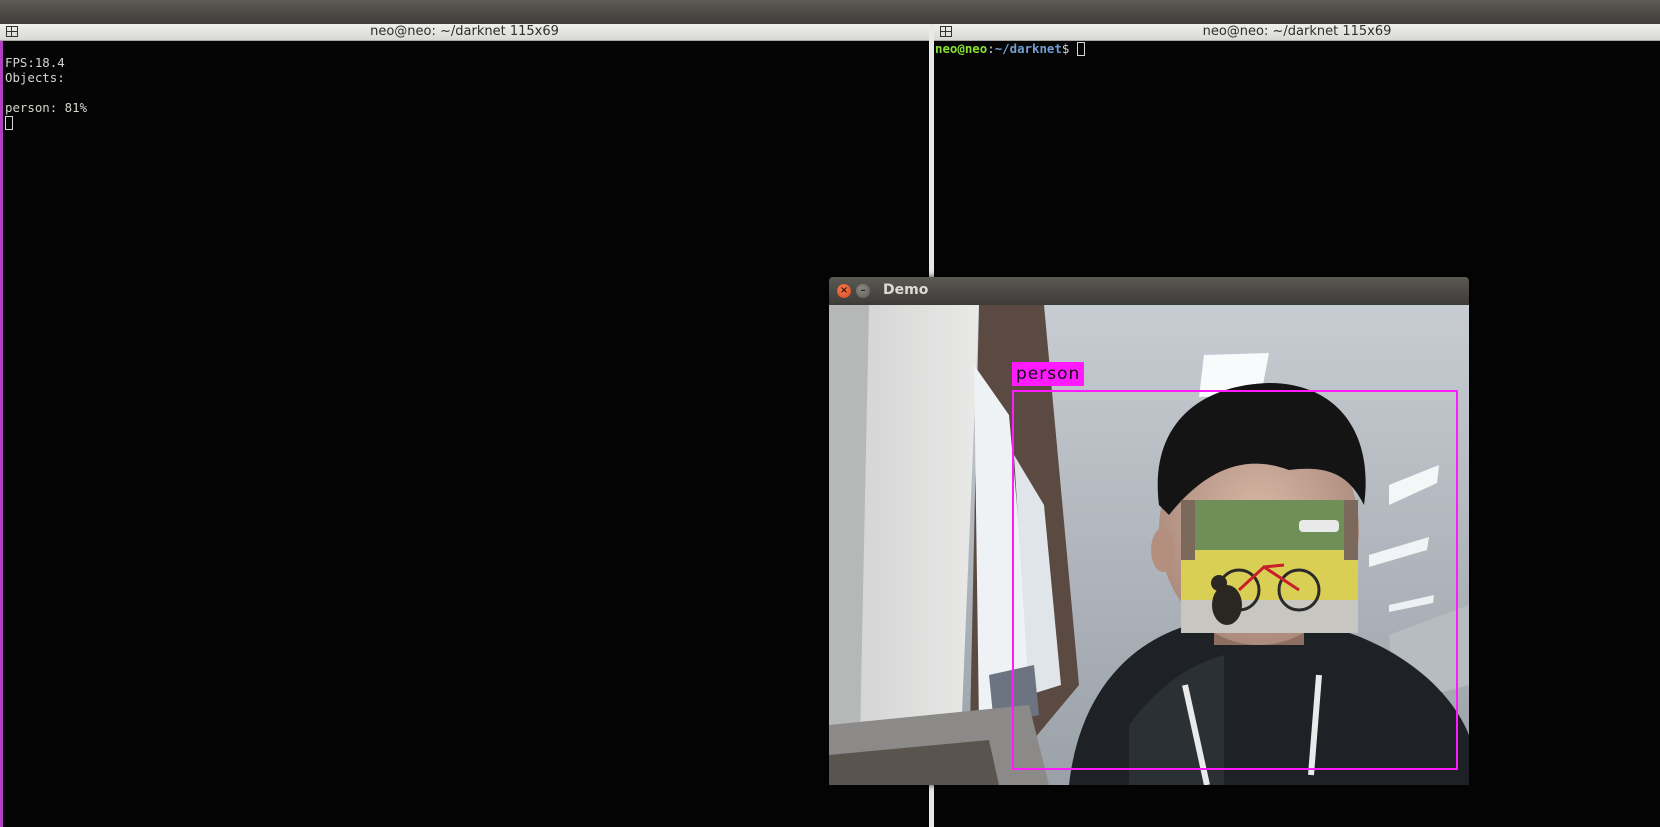 This screenshot has width=1660, height=827. I want to click on prompt-user: neo@neo, so click(961, 48).